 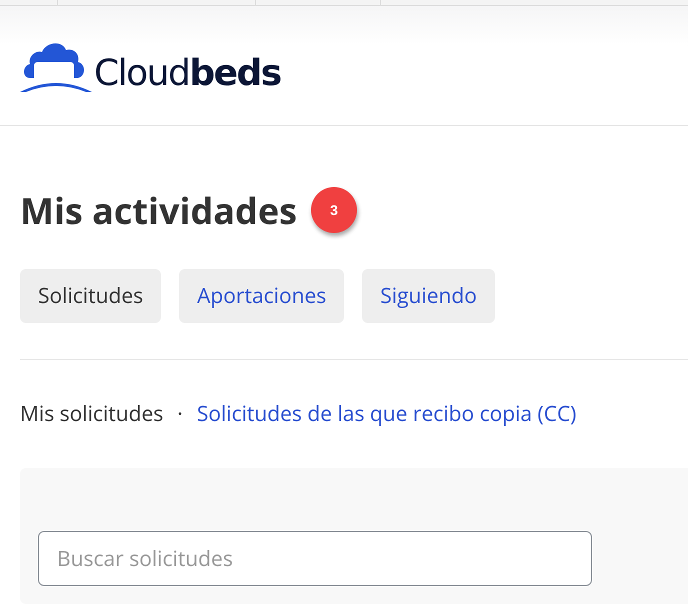 What do you see at coordinates (158, 210) in the screenshot?
I see `page-title: Mis actividades` at bounding box center [158, 210].